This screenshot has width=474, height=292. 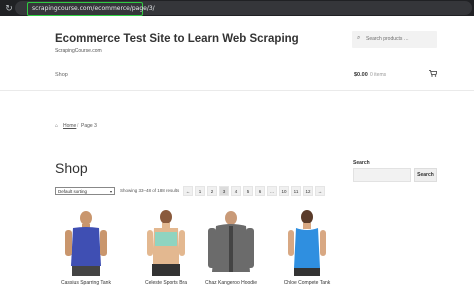 I want to click on breadcrumb-home-link: Home, so click(x=69, y=126).